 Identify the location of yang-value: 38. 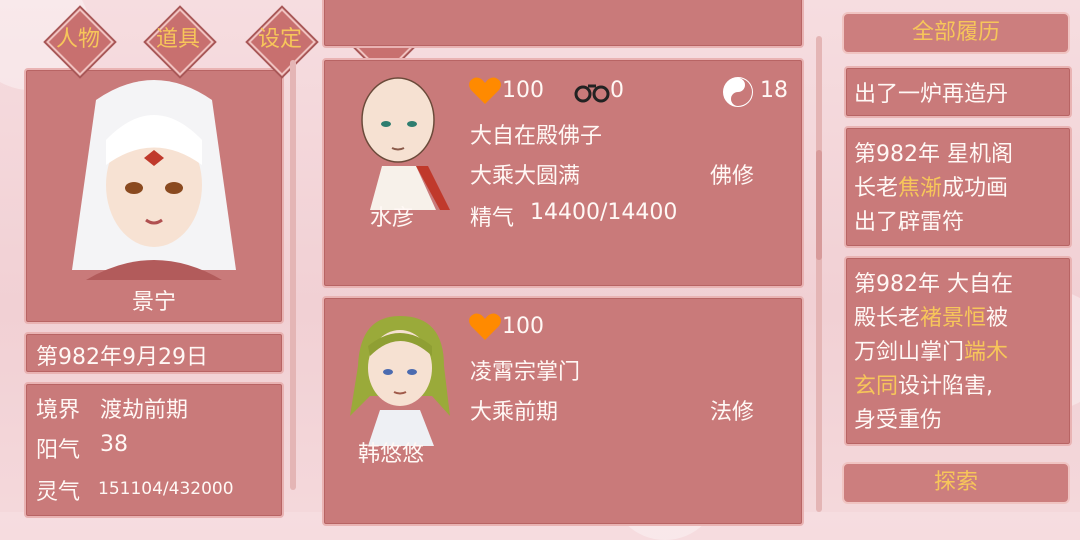
(114, 444).